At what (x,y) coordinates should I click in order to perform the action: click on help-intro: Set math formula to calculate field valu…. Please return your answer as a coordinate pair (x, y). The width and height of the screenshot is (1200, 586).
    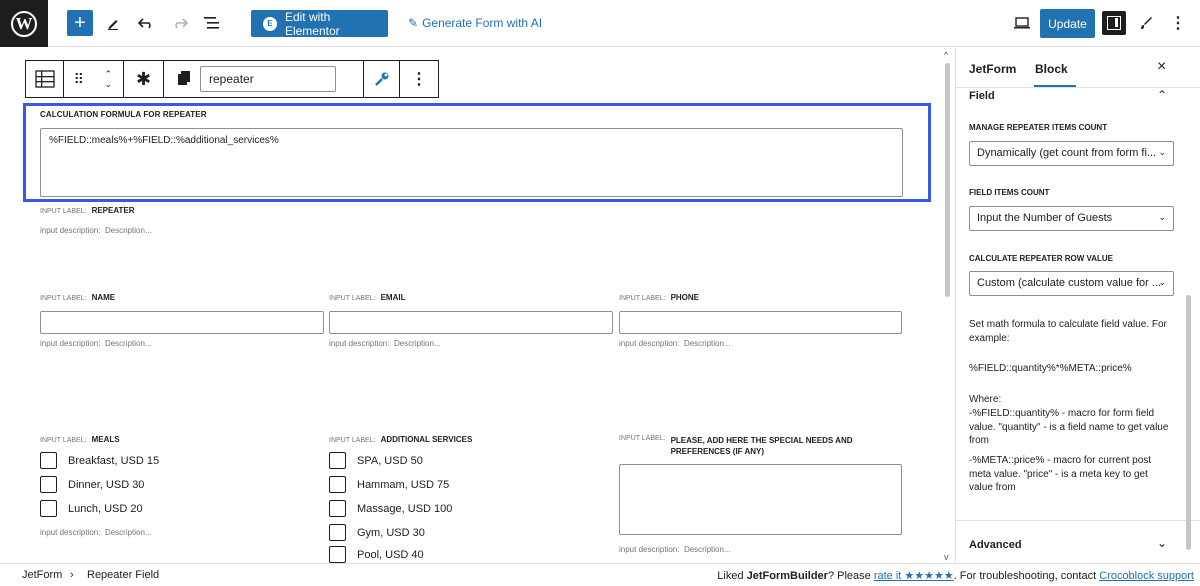
    Looking at the image, I should click on (1068, 331).